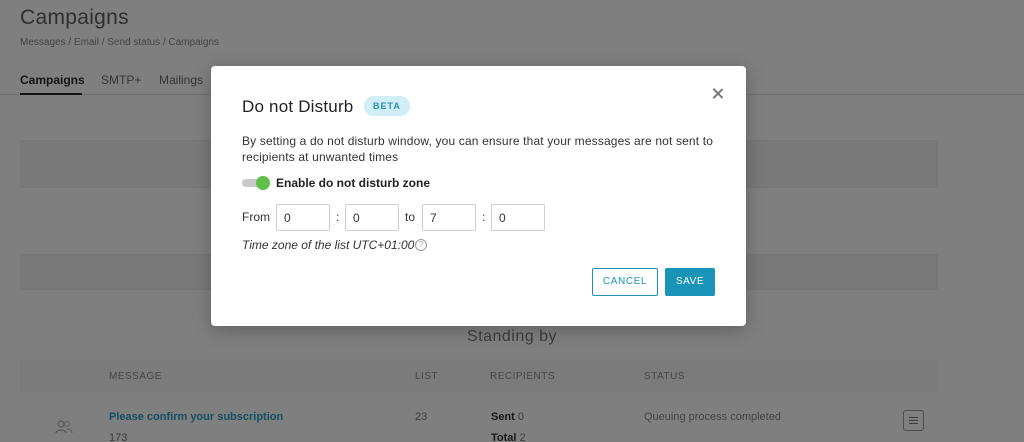 Image resolution: width=1024 pixels, height=442 pixels. What do you see at coordinates (449, 217) in the screenshot?
I see `to-hour-input` at bounding box center [449, 217].